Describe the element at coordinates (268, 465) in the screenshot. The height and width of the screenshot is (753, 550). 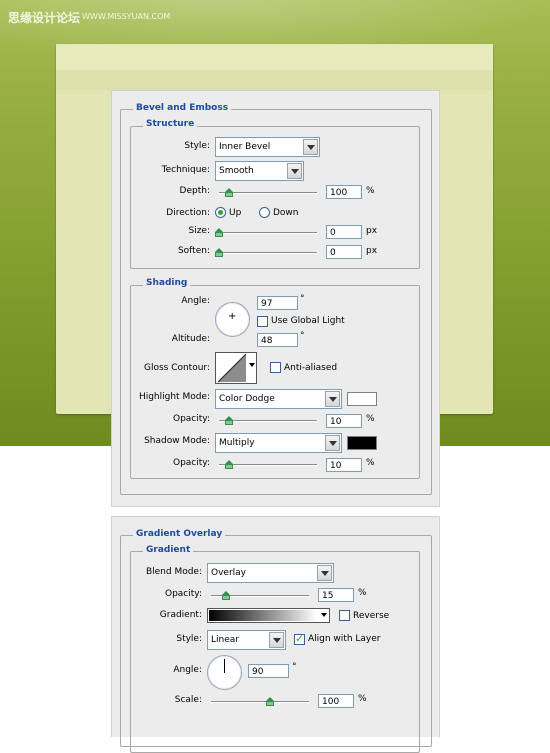
I see `shadow-opacity-slider` at that location.